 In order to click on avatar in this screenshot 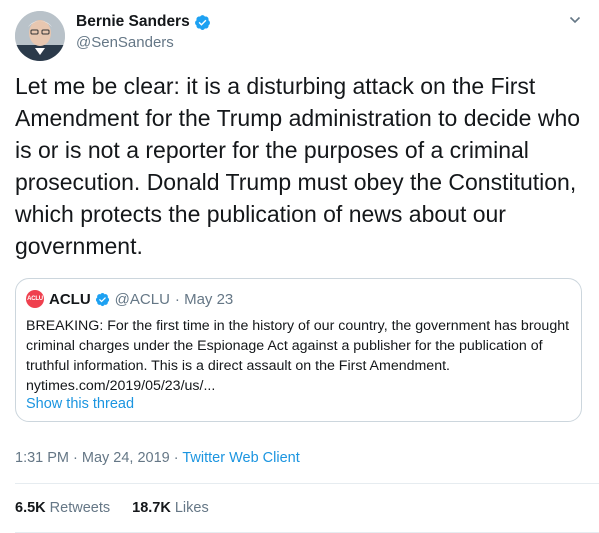, I will do `click(40, 36)`.